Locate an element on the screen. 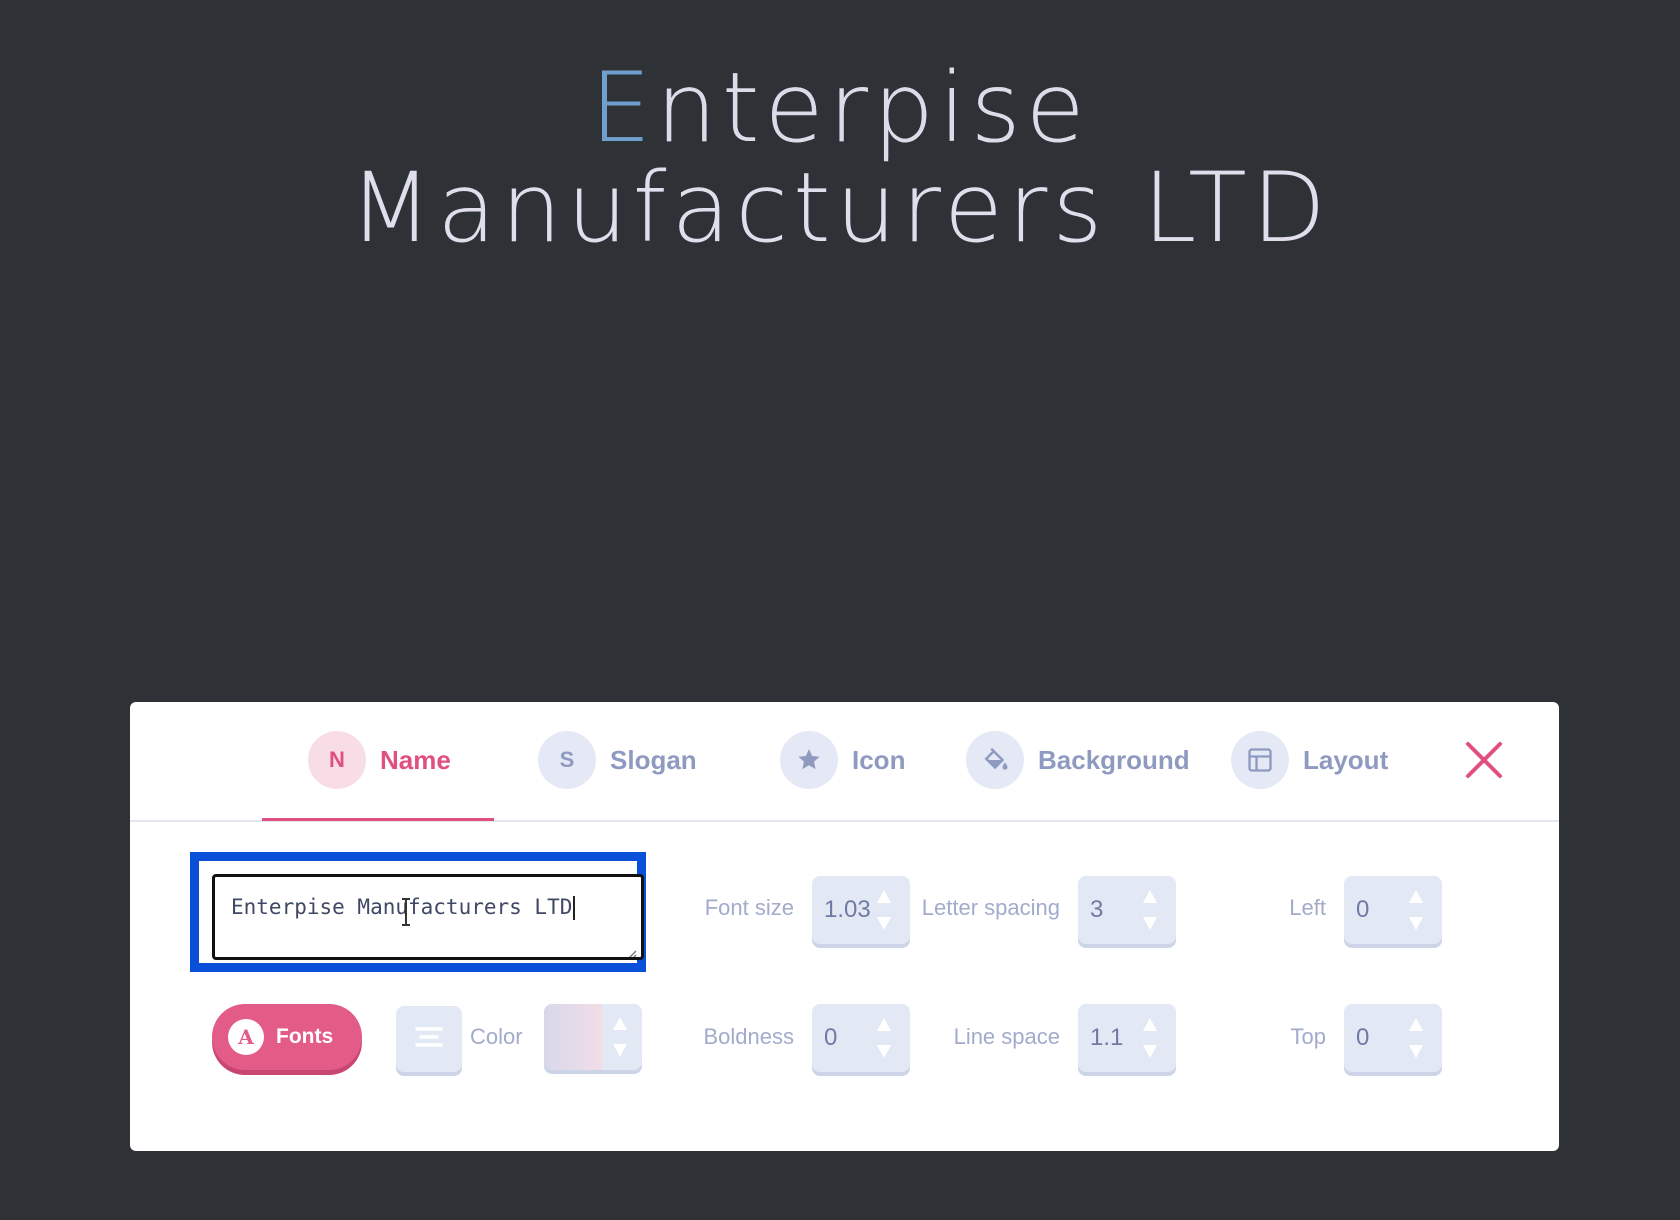  tab-slogan-initial: S is located at coordinates (567, 760).